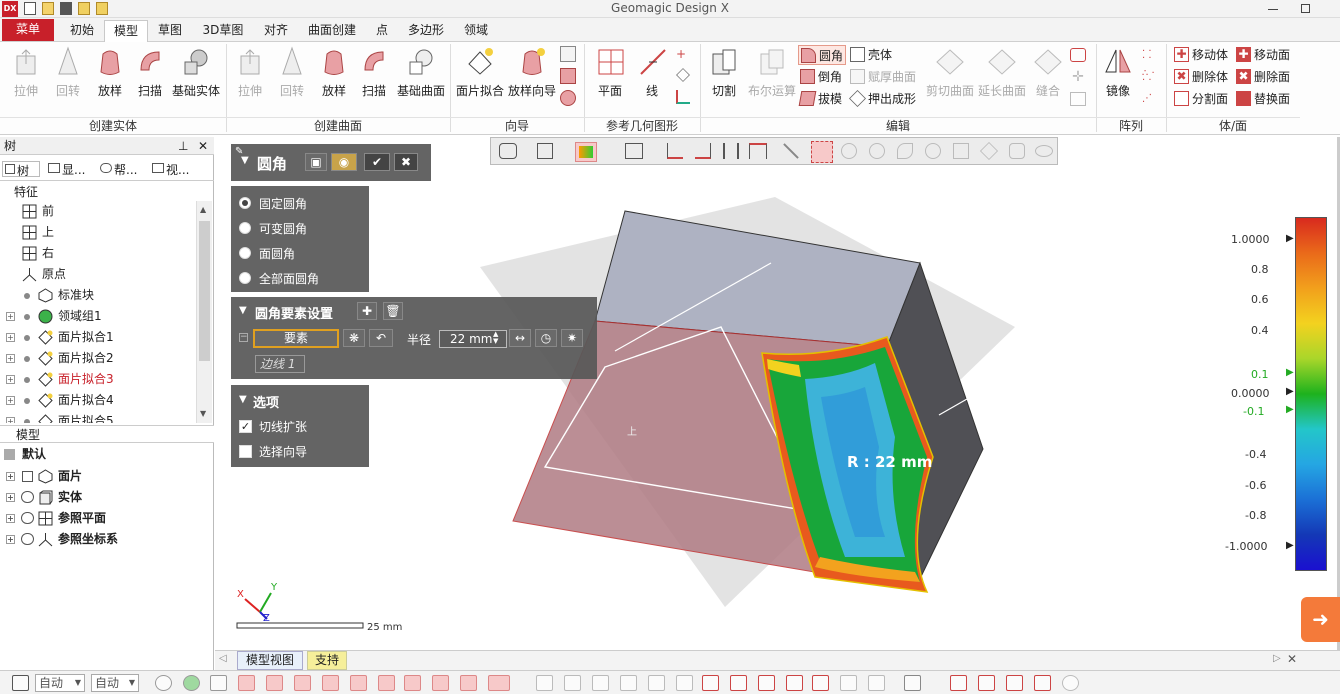 The width and height of the screenshot is (1340, 694). I want to click on radio-face, so click(245, 253).